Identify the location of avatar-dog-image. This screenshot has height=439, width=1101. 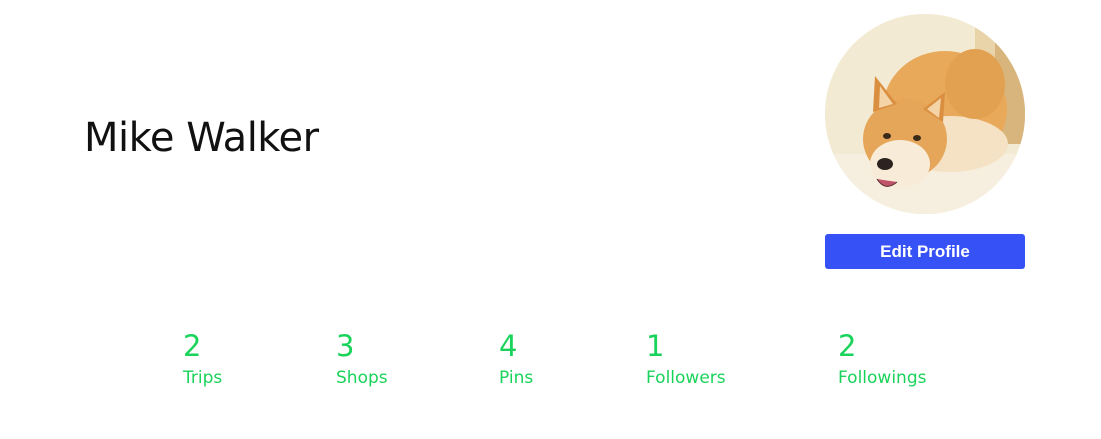
(925, 114).